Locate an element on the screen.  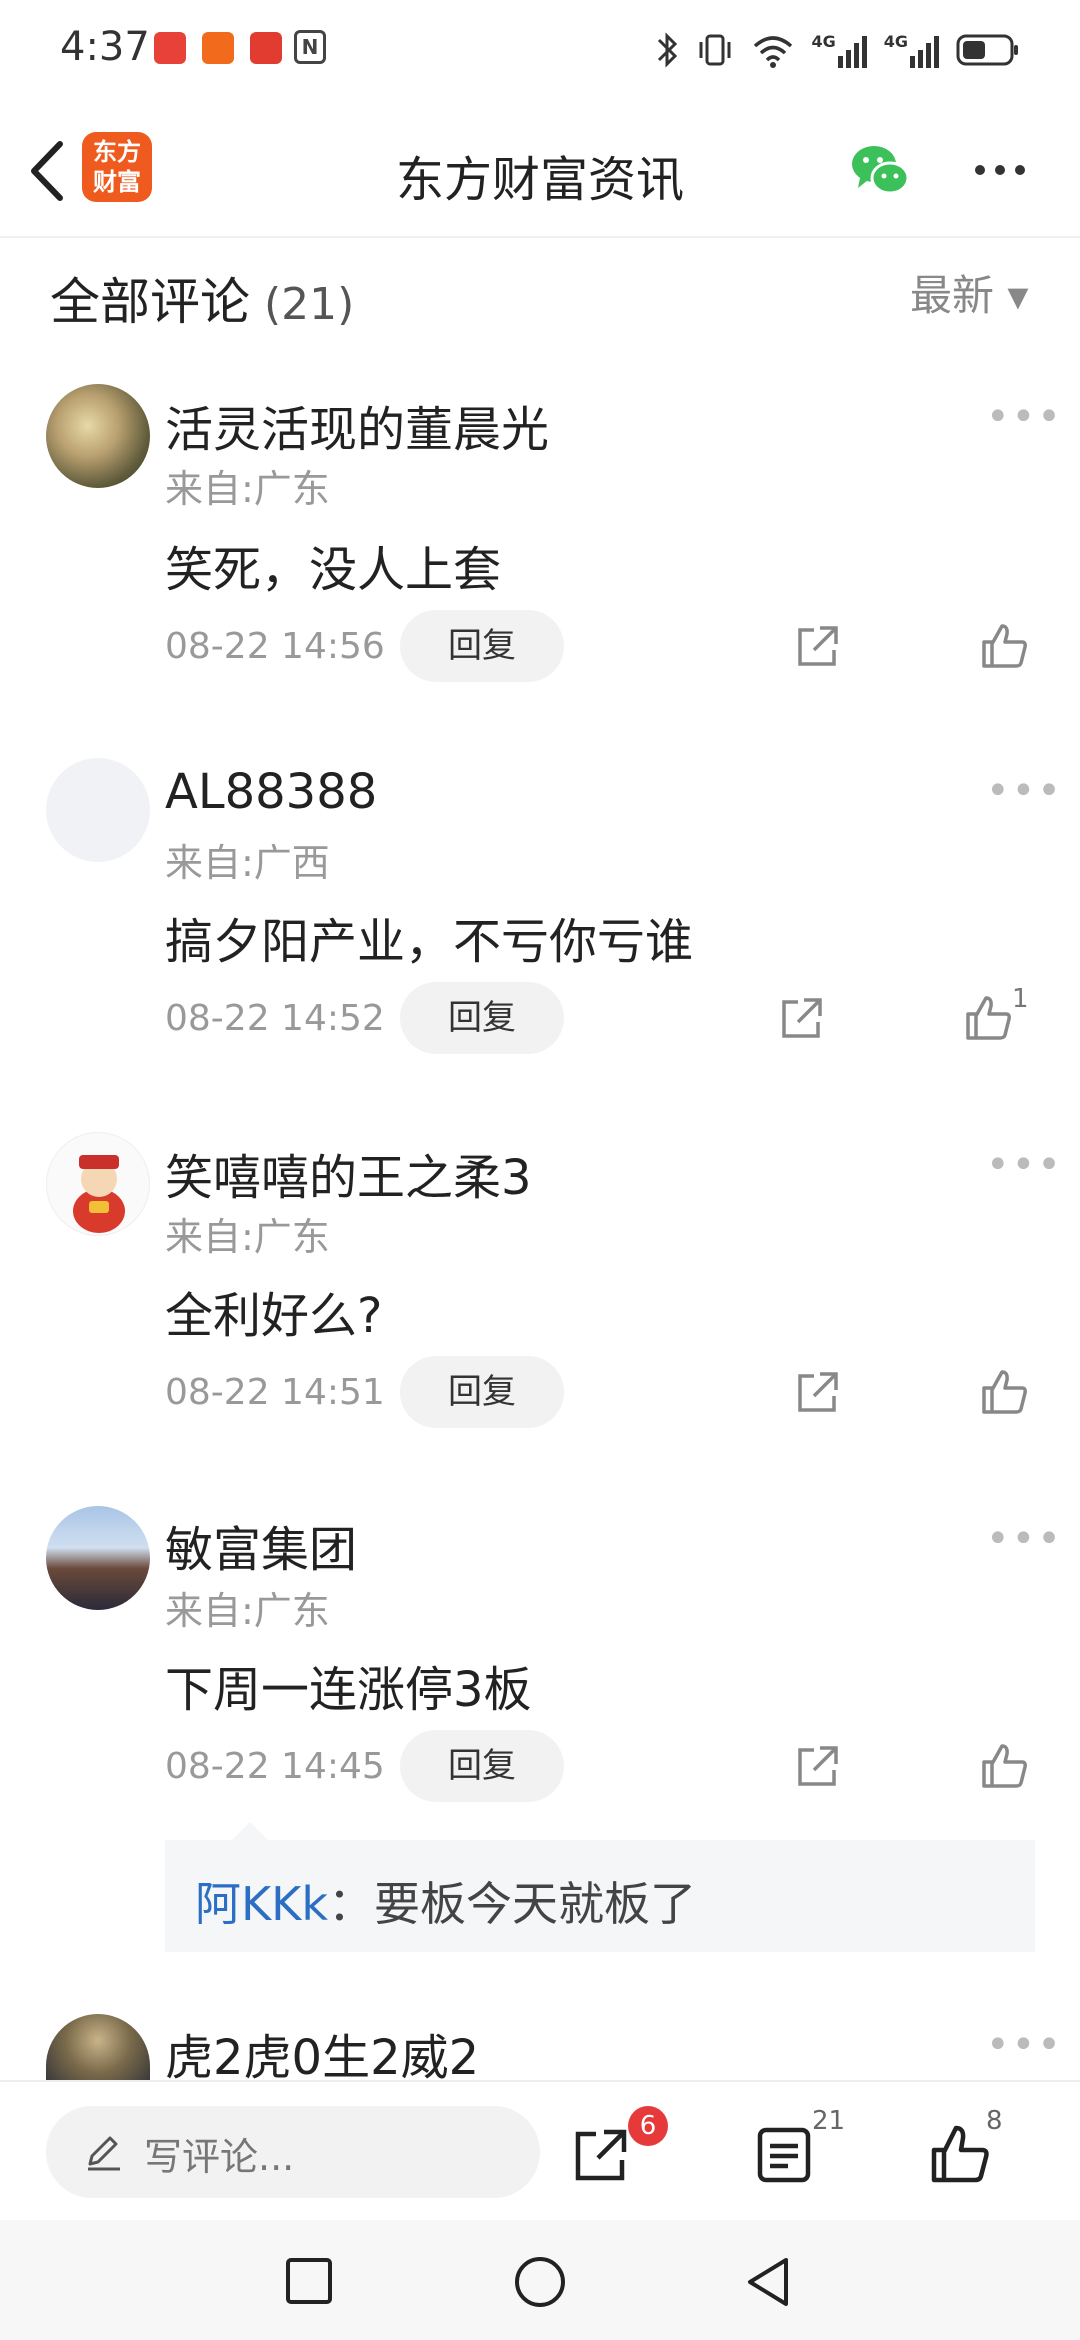
signal-2: 4G is located at coordinates (912, 50).